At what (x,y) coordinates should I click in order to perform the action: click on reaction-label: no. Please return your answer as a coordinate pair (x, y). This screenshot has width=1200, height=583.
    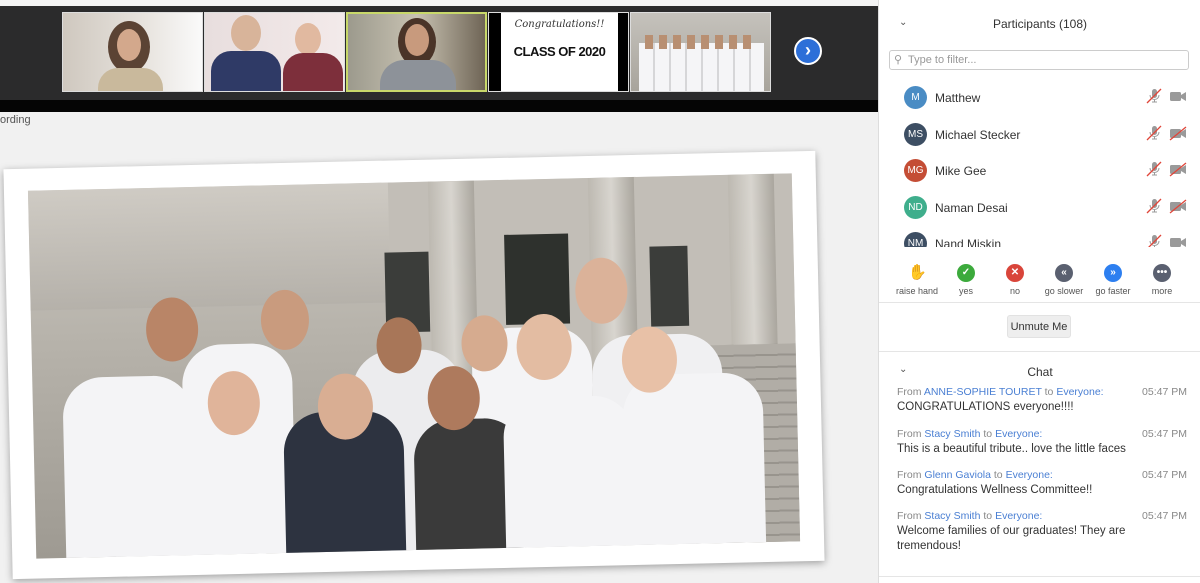
    Looking at the image, I should click on (1014, 291).